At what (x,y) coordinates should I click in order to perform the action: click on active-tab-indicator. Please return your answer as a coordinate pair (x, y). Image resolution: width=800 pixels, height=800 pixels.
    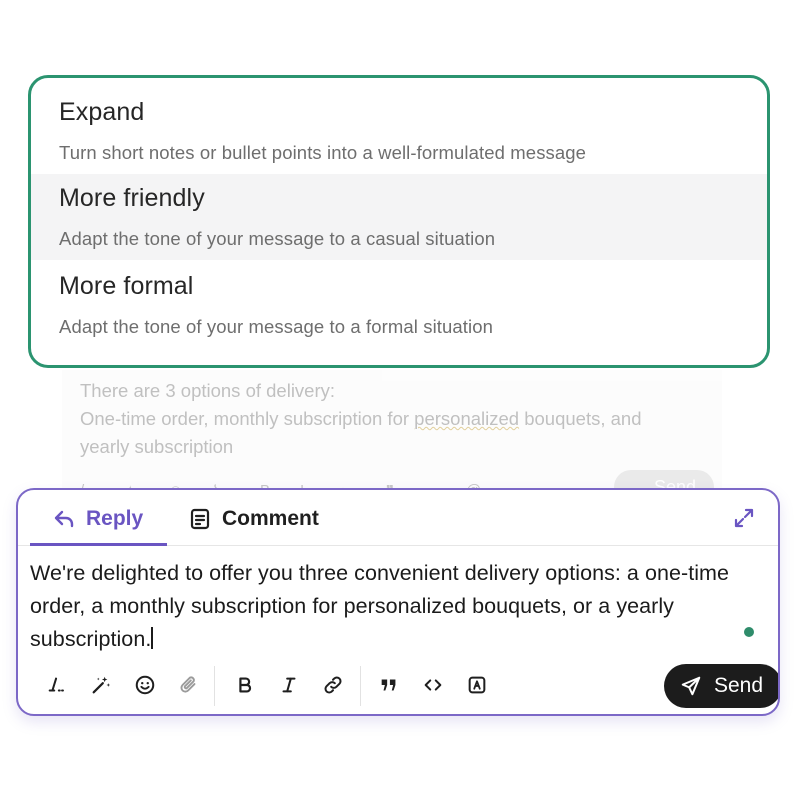
    Looking at the image, I should click on (98, 544).